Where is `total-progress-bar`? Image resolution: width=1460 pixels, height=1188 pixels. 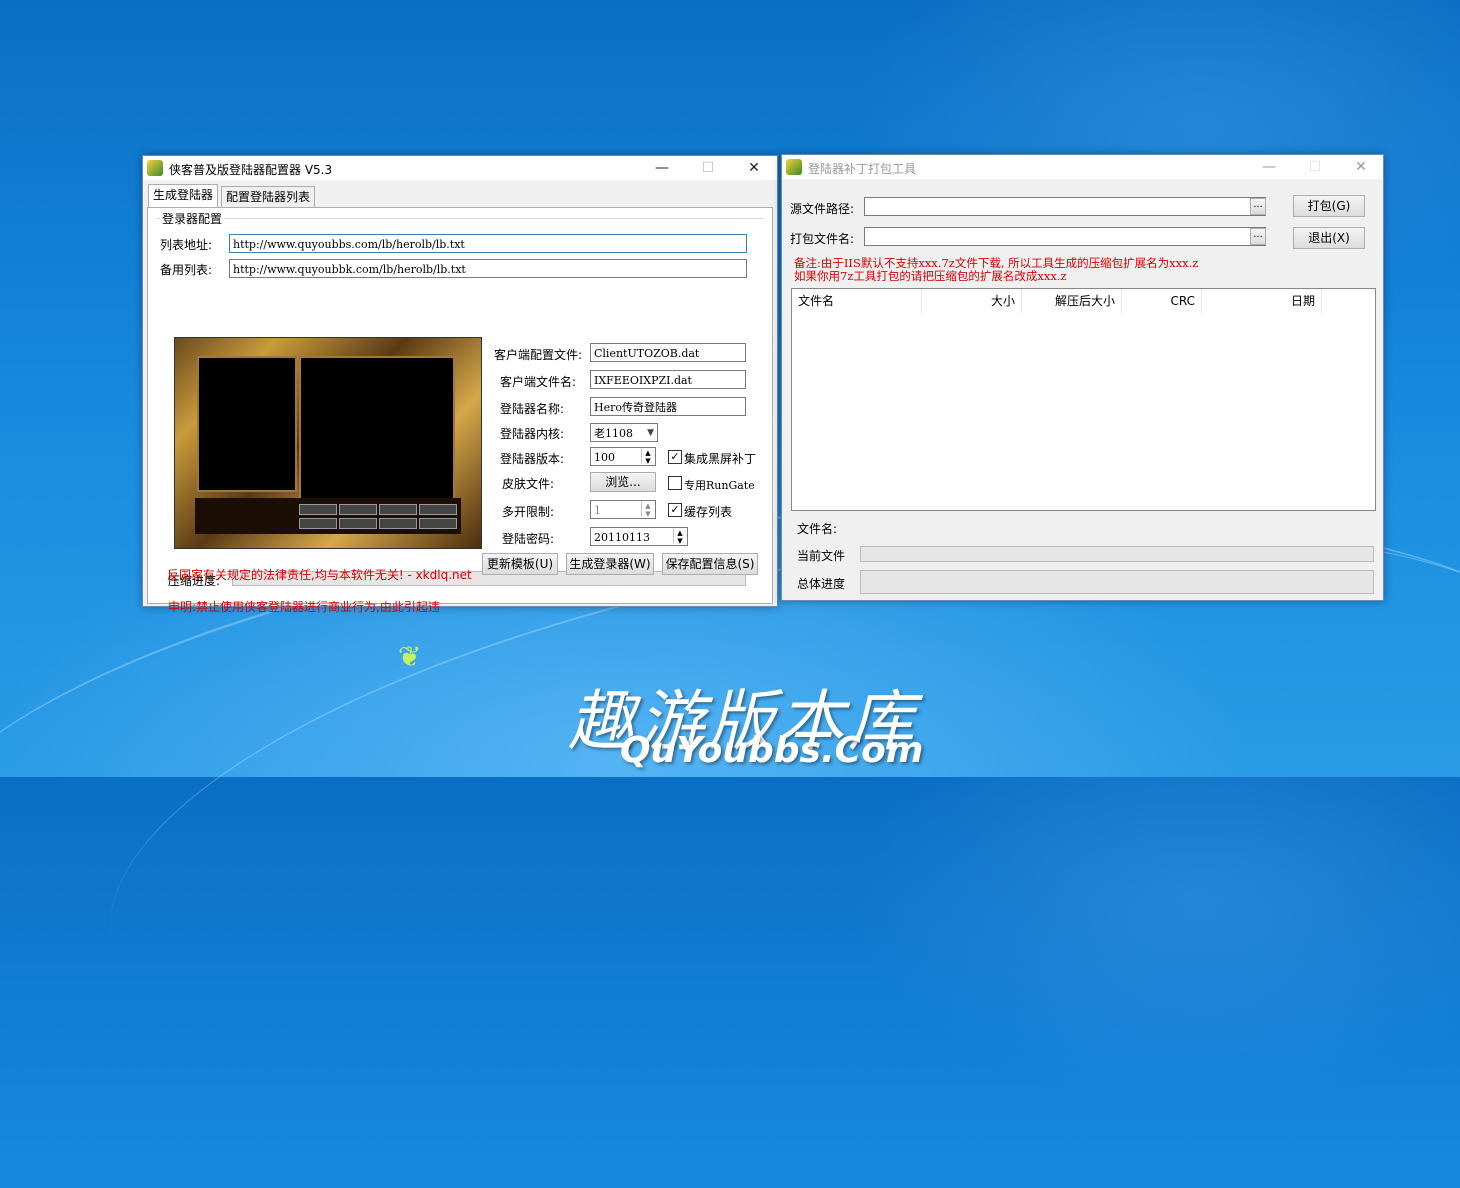
total-progress-bar is located at coordinates (1117, 582).